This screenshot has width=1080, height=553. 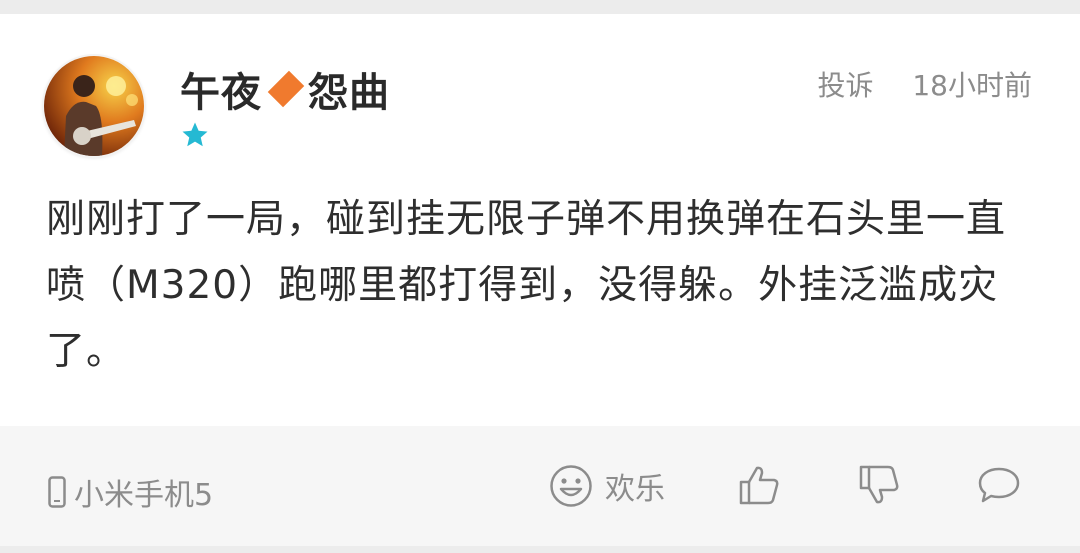 I want to click on like-button, so click(x=759, y=485).